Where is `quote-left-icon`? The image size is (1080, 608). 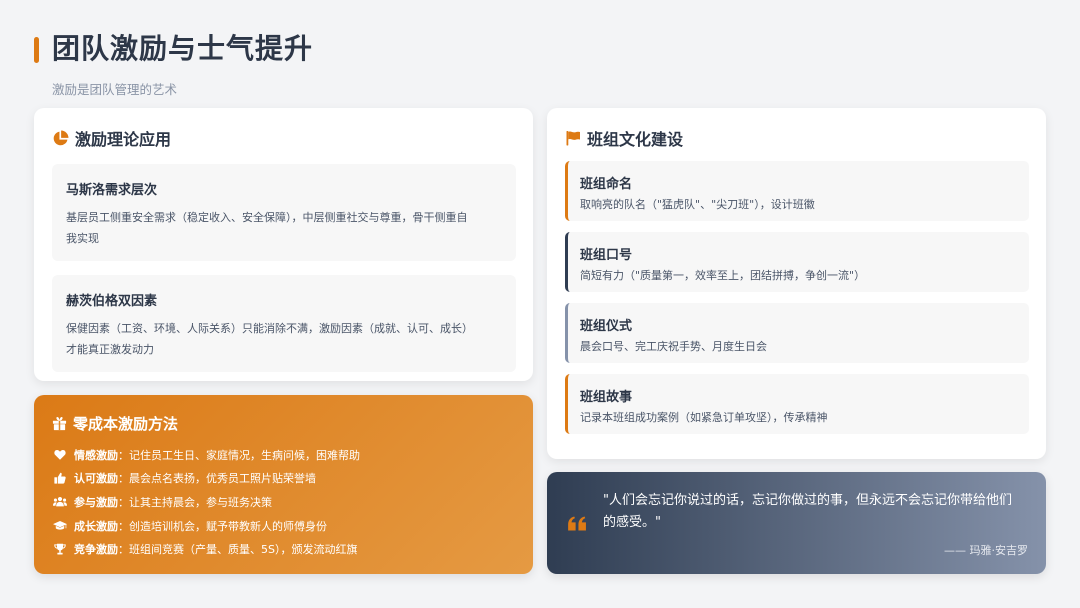 quote-left-icon is located at coordinates (577, 525).